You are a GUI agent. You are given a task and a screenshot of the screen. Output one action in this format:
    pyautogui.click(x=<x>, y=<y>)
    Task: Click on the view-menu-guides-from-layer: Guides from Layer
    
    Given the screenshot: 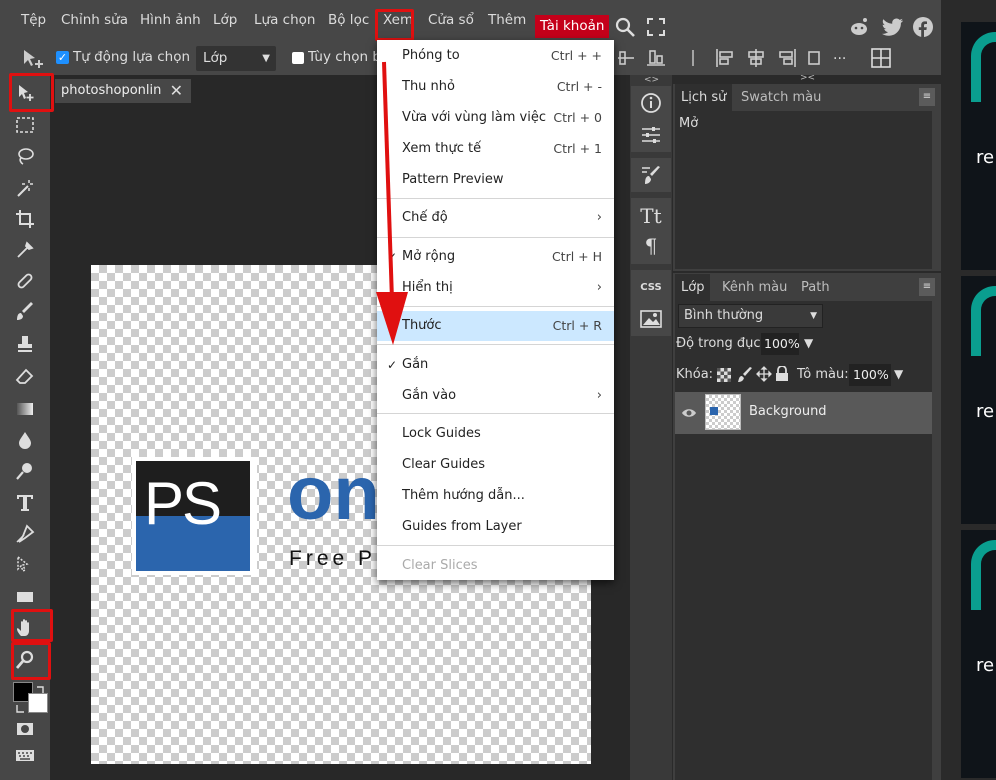 What is the action you would take?
    pyautogui.click(x=495, y=527)
    